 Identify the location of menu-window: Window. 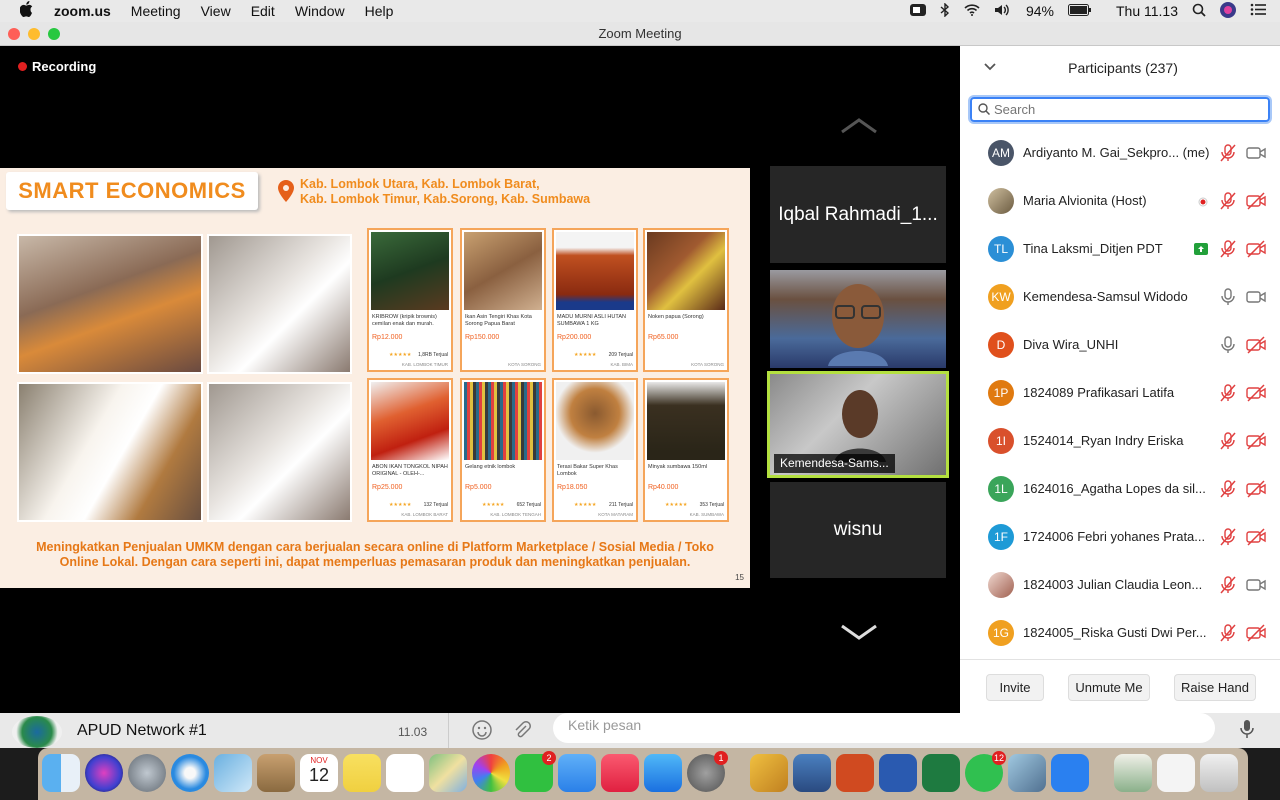
(320, 11).